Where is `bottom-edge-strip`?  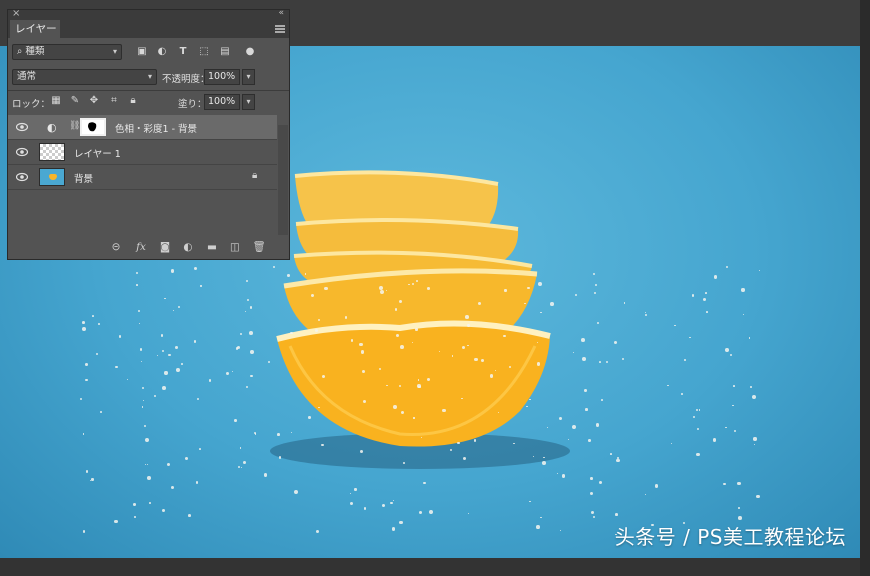
bottom-edge-strip is located at coordinates (430, 567).